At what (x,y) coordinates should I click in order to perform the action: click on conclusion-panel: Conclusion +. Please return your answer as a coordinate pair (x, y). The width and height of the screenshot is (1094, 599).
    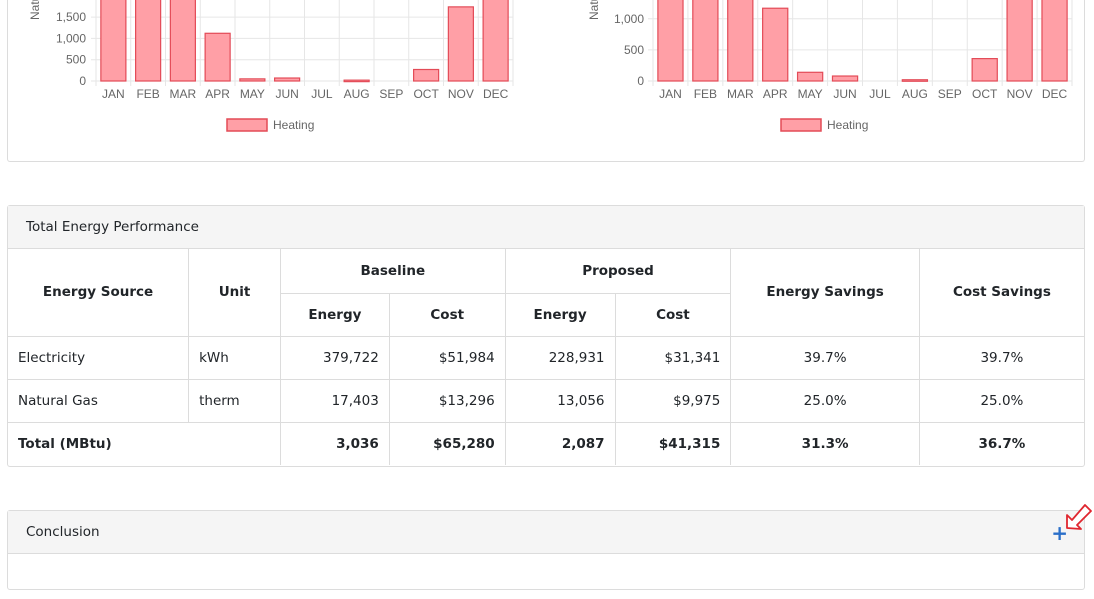
    Looking at the image, I should click on (546, 550).